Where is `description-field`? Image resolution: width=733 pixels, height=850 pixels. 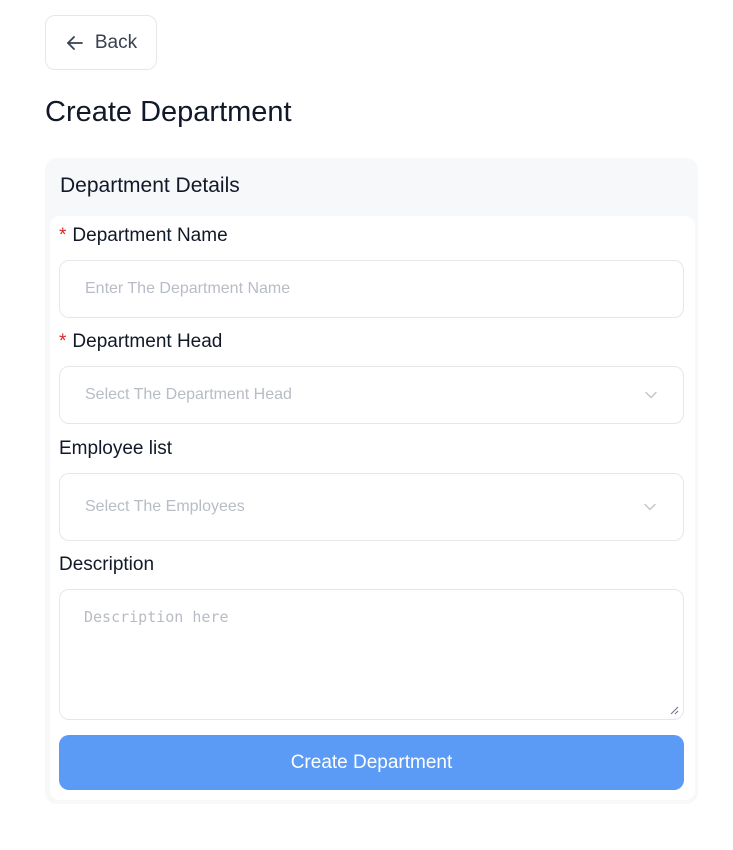 description-field is located at coordinates (371, 654).